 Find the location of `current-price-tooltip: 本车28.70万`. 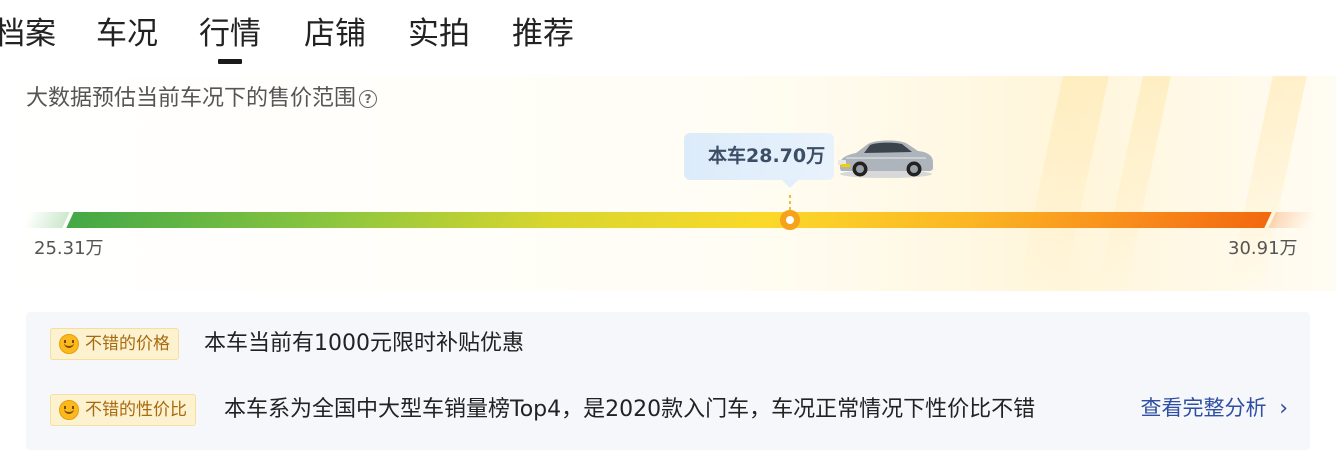

current-price-tooltip: 本车28.70万 is located at coordinates (810, 160).